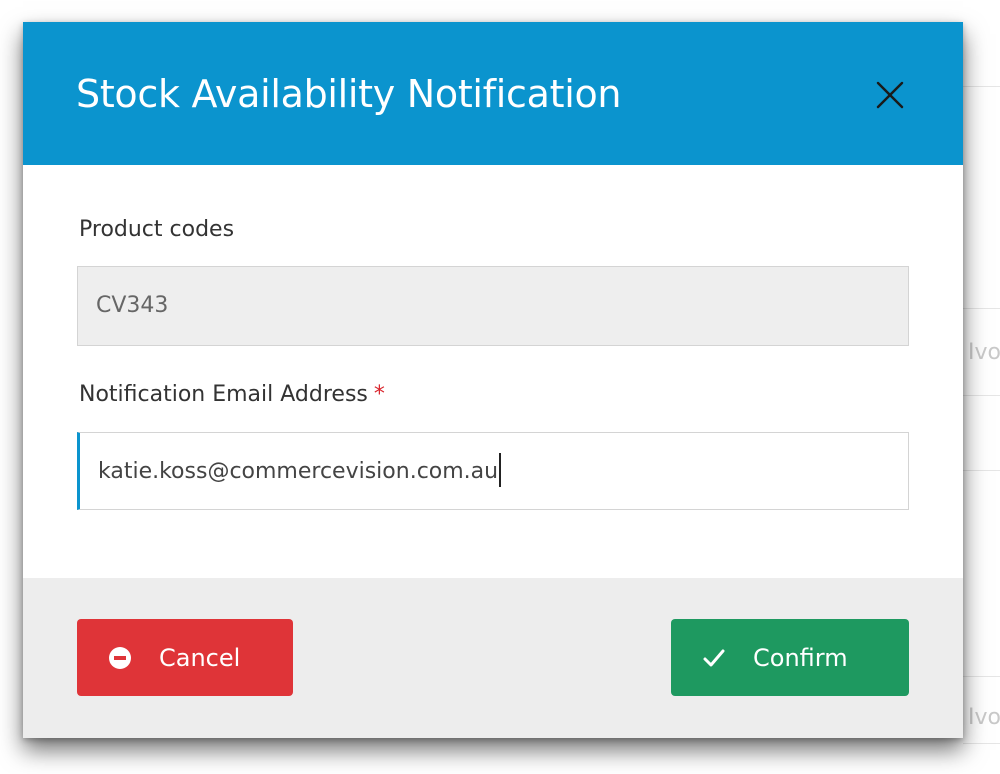 The image size is (1000, 774). Describe the element at coordinates (800, 657) in the screenshot. I see `confirm-label: Confirm` at that location.